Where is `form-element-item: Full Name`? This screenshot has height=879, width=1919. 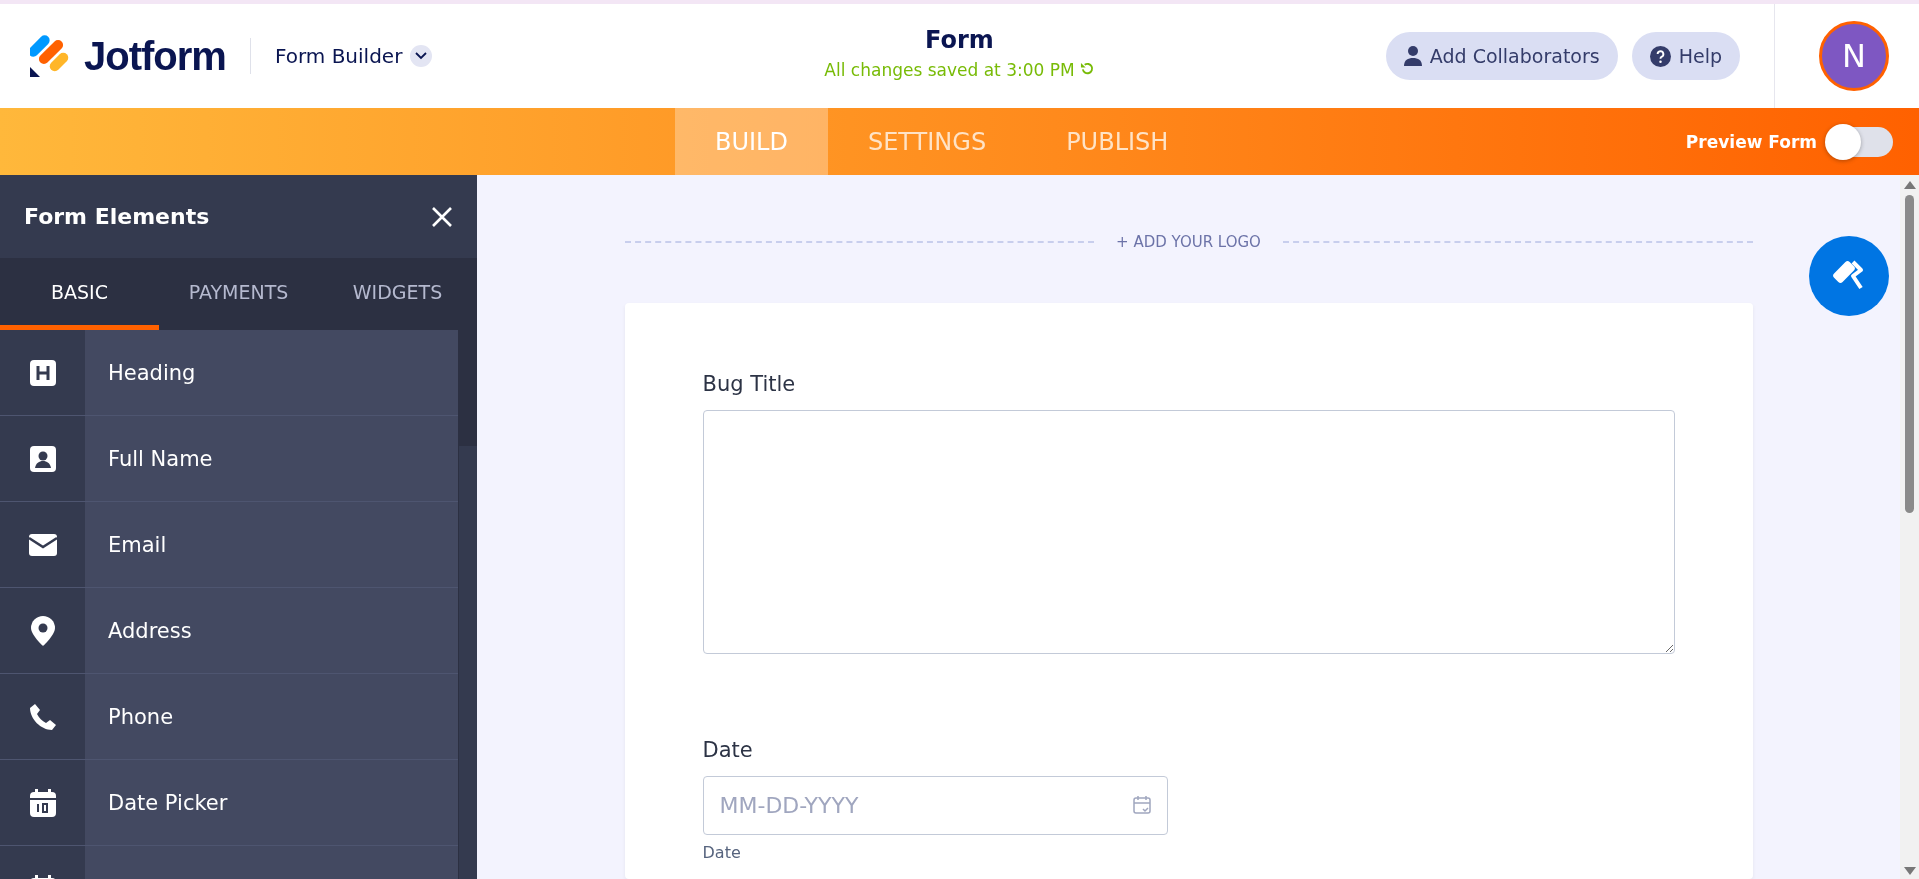
form-element-item: Full Name is located at coordinates (229, 459).